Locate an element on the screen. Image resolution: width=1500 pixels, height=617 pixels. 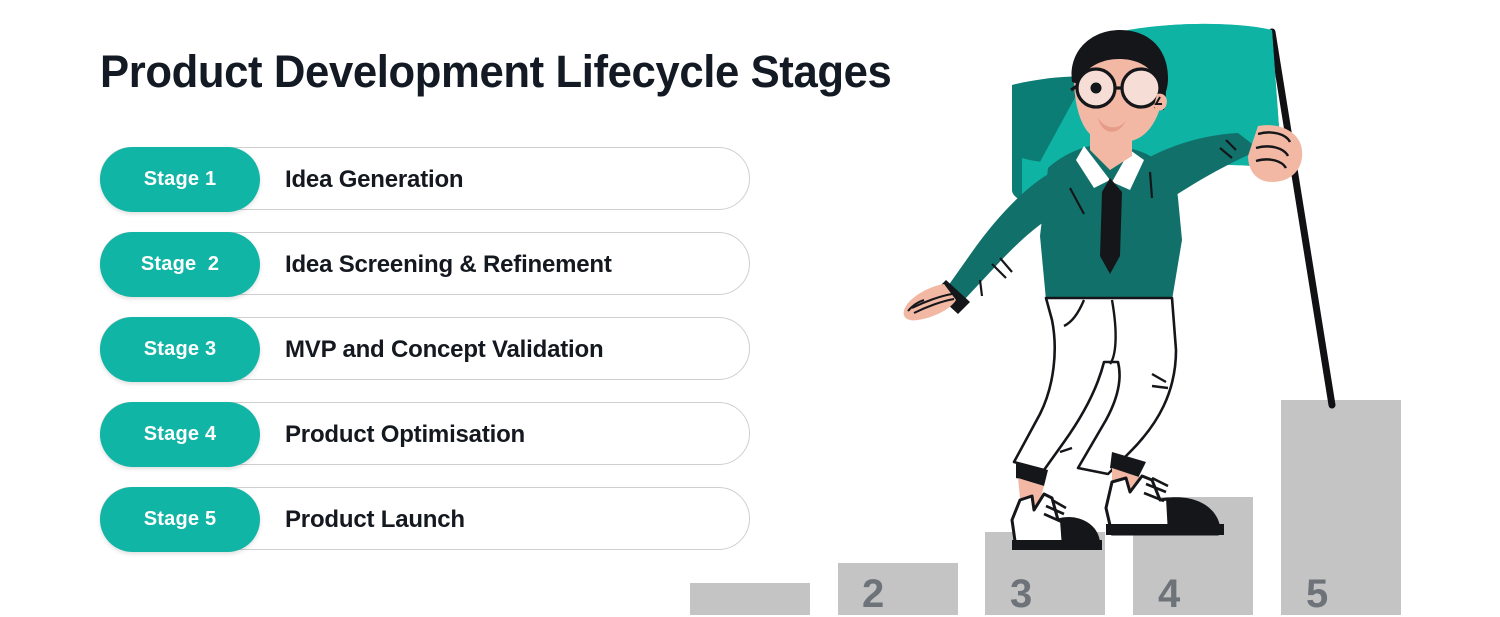
stage-row: Stage 4 Product Optimisation is located at coordinates (426, 434).